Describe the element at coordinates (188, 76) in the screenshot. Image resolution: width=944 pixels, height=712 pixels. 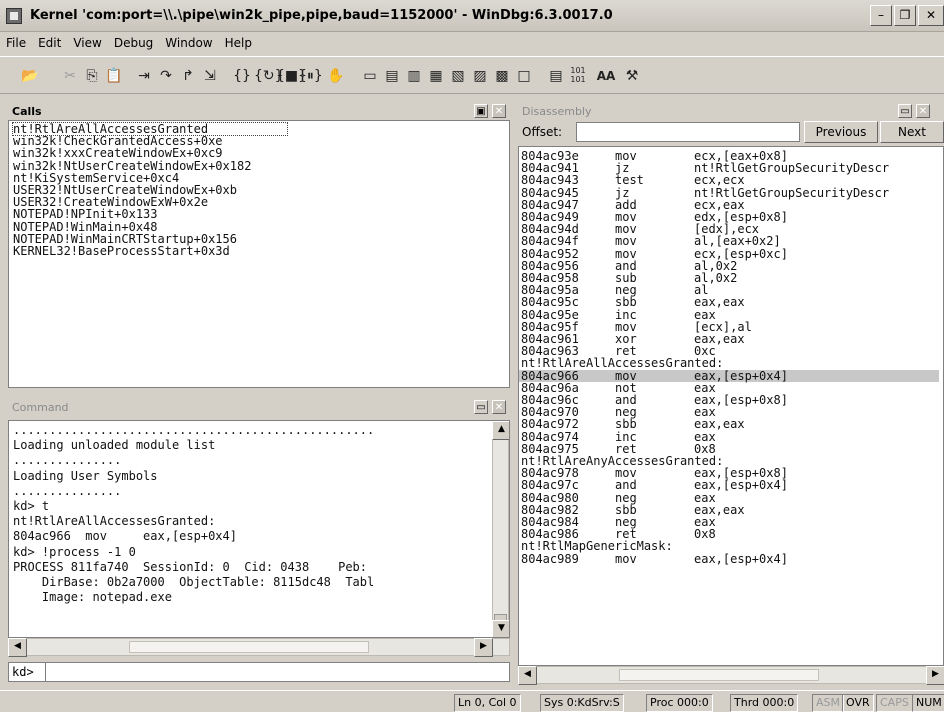
I see `step-out-icon: ↱` at that location.